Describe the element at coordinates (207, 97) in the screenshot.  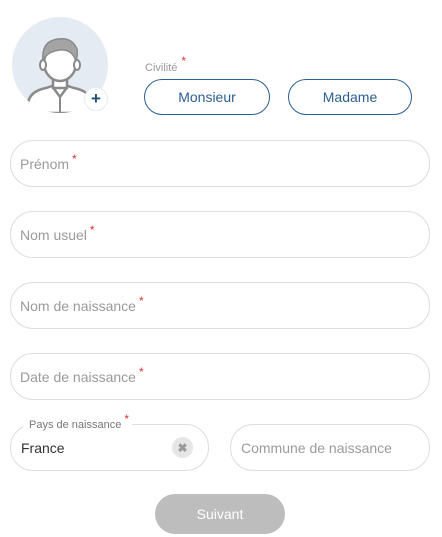
I see `civilite-monsieur-button: Monsieur` at that location.